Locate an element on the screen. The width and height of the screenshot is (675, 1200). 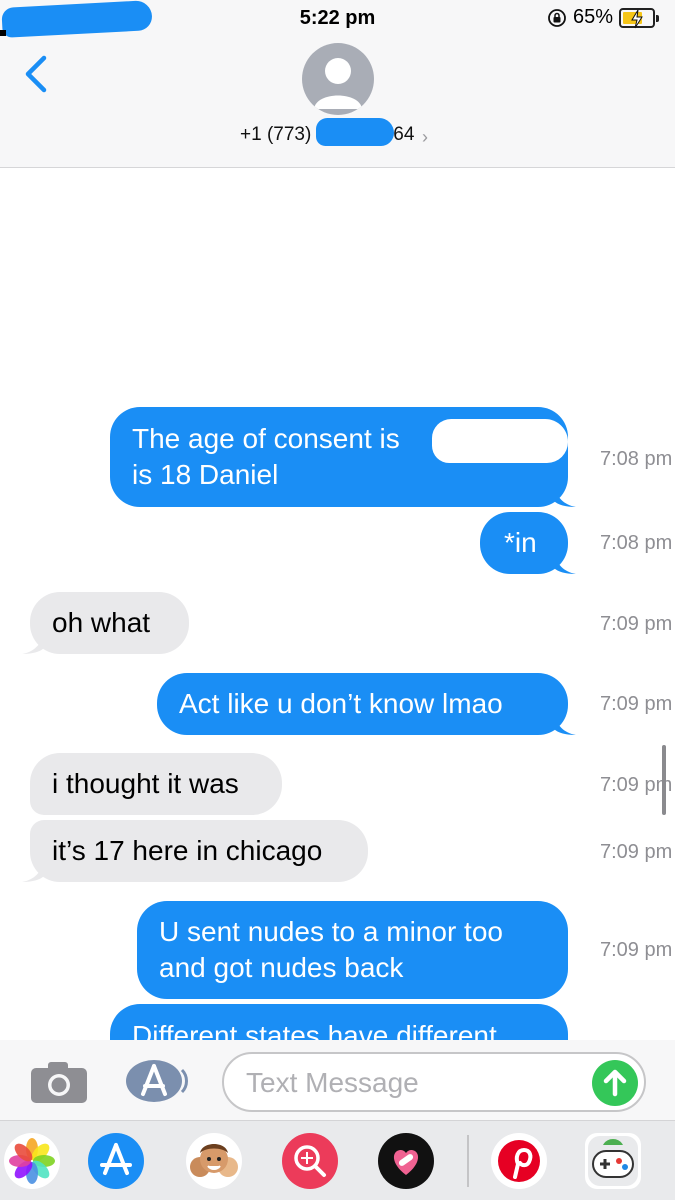
message-line: The age of consent is is located at coordinates (266, 438).